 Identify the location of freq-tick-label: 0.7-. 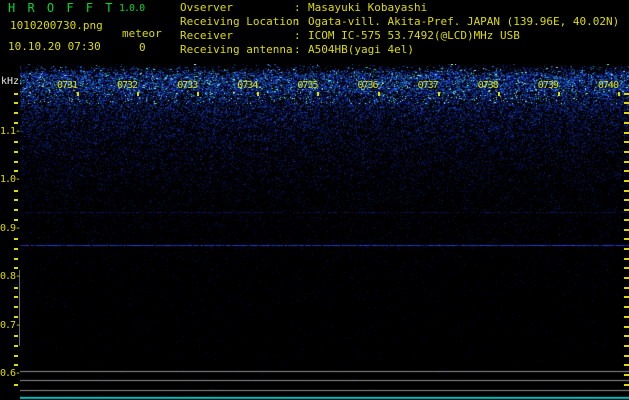
(10, 325).